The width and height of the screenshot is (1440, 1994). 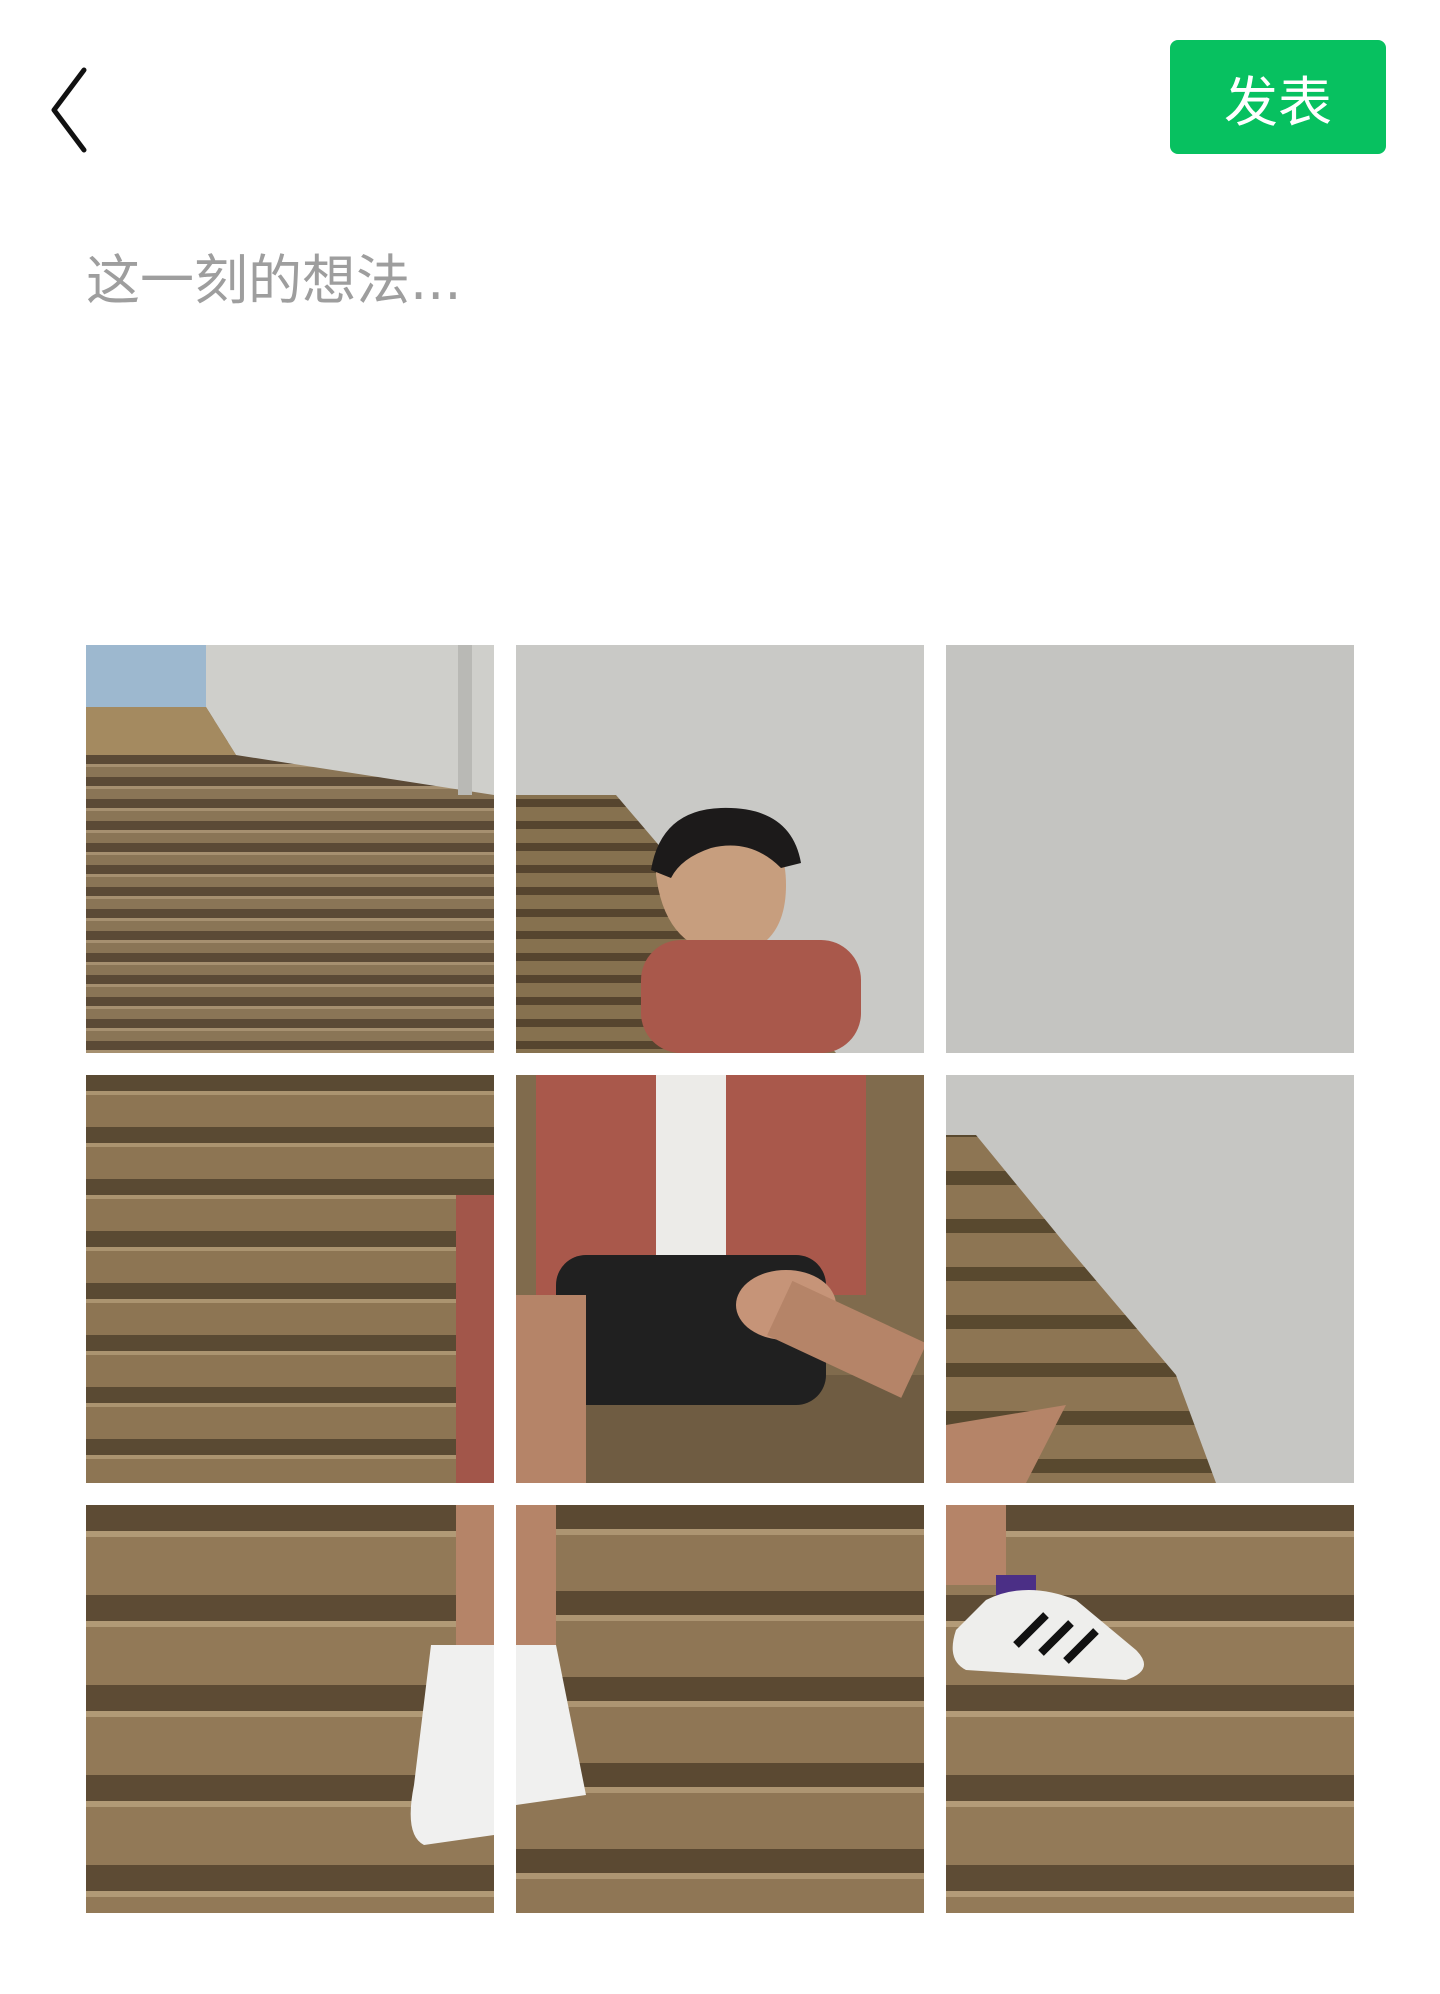 I want to click on back-button, so click(x=74, y=110).